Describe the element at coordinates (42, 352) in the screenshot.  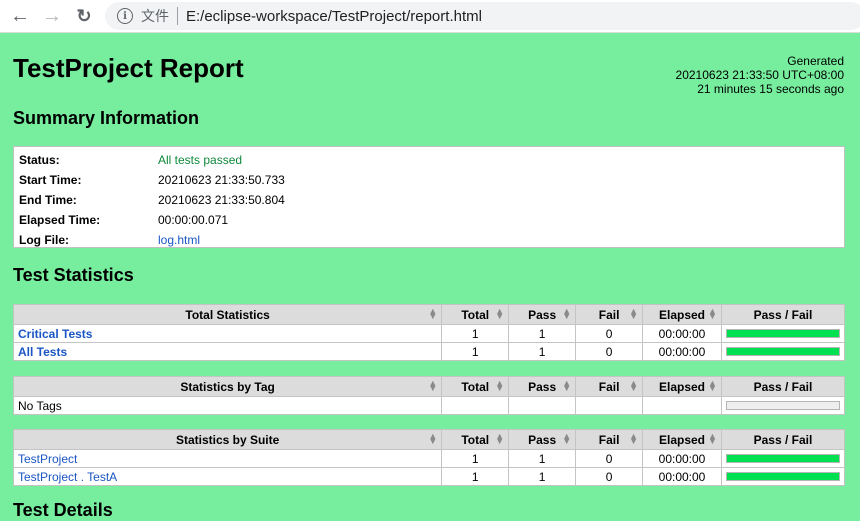
I see `all-tests-link: All Tests` at that location.